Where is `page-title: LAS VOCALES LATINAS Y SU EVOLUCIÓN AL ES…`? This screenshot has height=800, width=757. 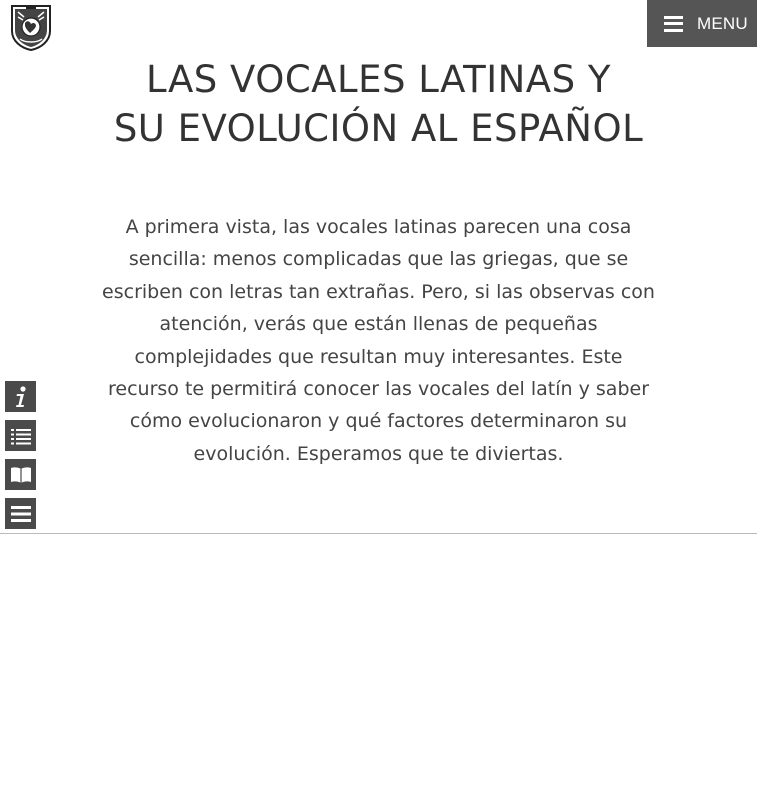
page-title: LAS VOCALES LATINAS Y SU EVOLUCIÓN AL ES… is located at coordinates (378, 104).